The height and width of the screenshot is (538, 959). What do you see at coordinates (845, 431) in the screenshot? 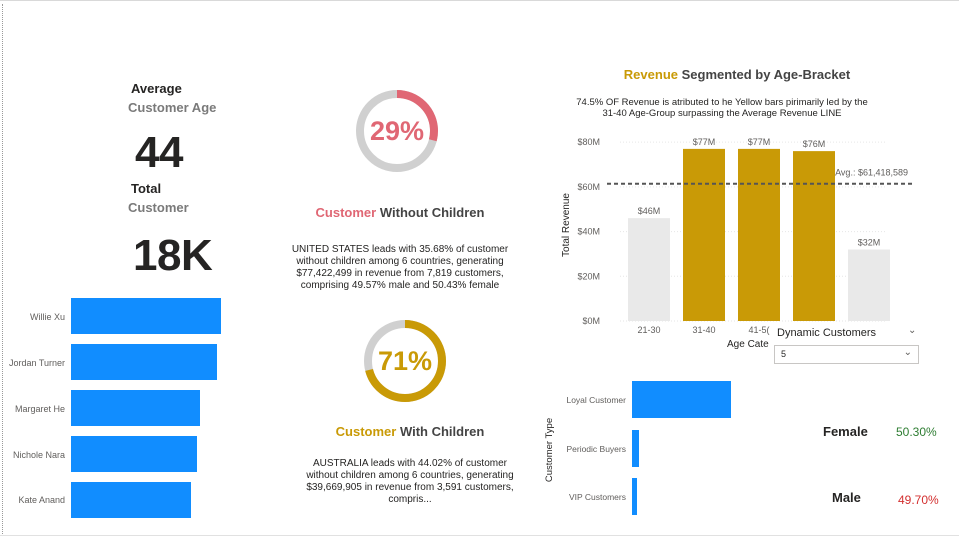
I see `female-label: Female` at bounding box center [845, 431].